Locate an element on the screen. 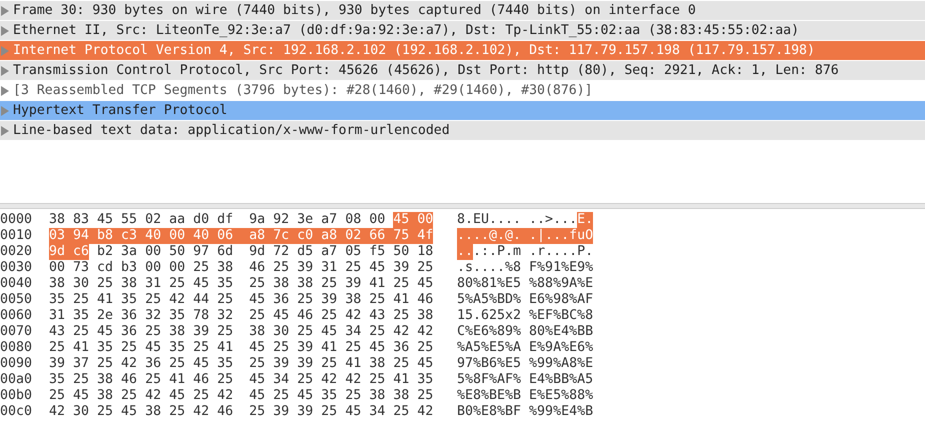  offset-label: 0070 is located at coordinates (17, 332).